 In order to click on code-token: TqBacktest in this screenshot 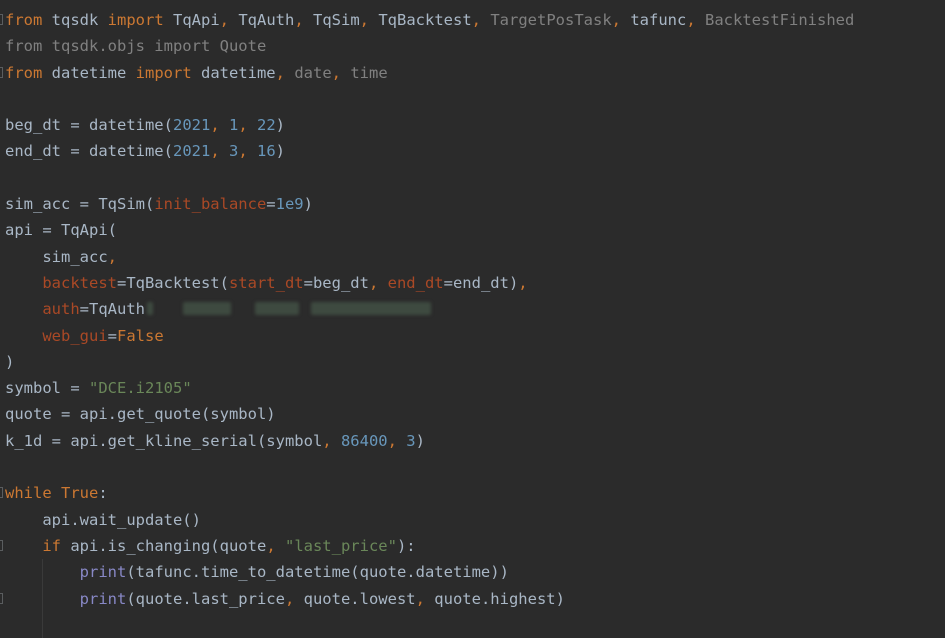, I will do `click(425, 20)`.